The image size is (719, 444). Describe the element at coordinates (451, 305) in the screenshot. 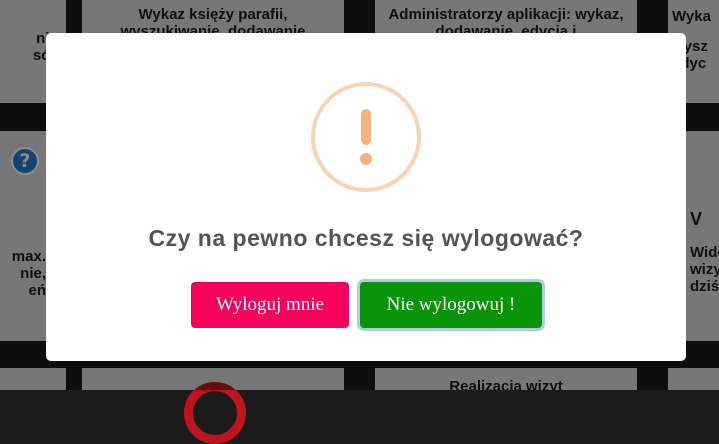

I see `logout-cancel-button: Nie wylogowuj !` at that location.